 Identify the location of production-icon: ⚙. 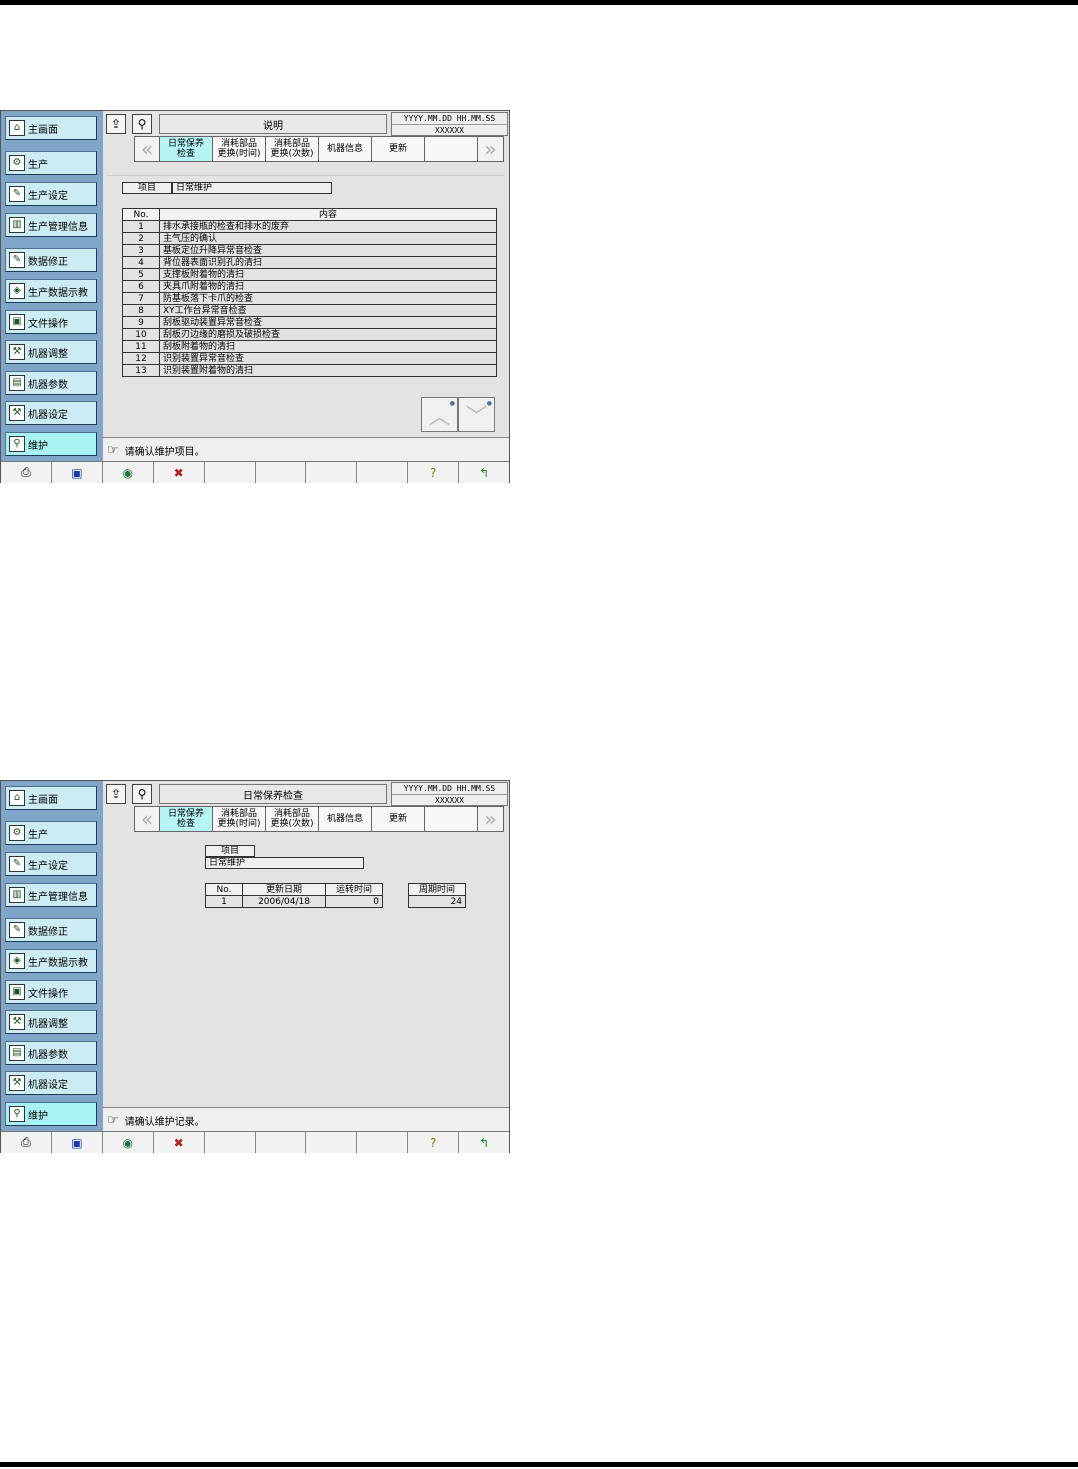
(17, 833).